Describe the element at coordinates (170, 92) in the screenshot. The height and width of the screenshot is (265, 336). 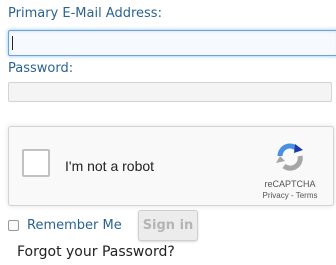
I see `password-field` at that location.